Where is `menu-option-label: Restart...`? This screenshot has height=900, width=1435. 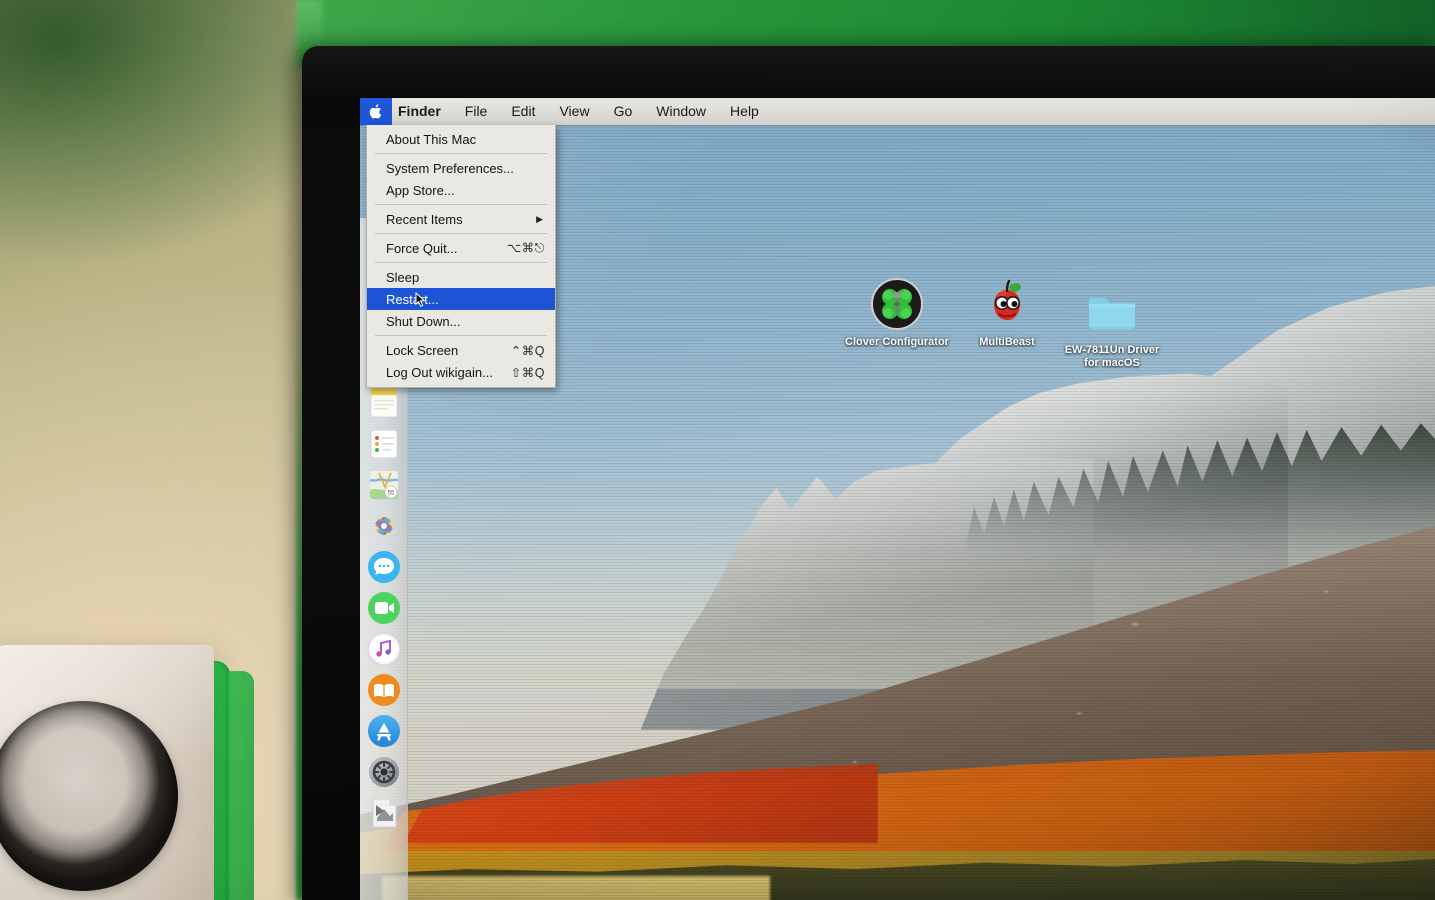
menu-option-label: Restart... is located at coordinates (412, 299).